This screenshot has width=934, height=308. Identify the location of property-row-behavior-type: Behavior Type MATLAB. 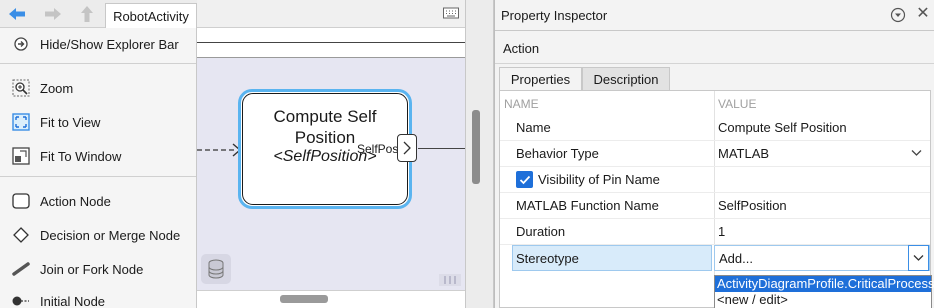
(715, 154).